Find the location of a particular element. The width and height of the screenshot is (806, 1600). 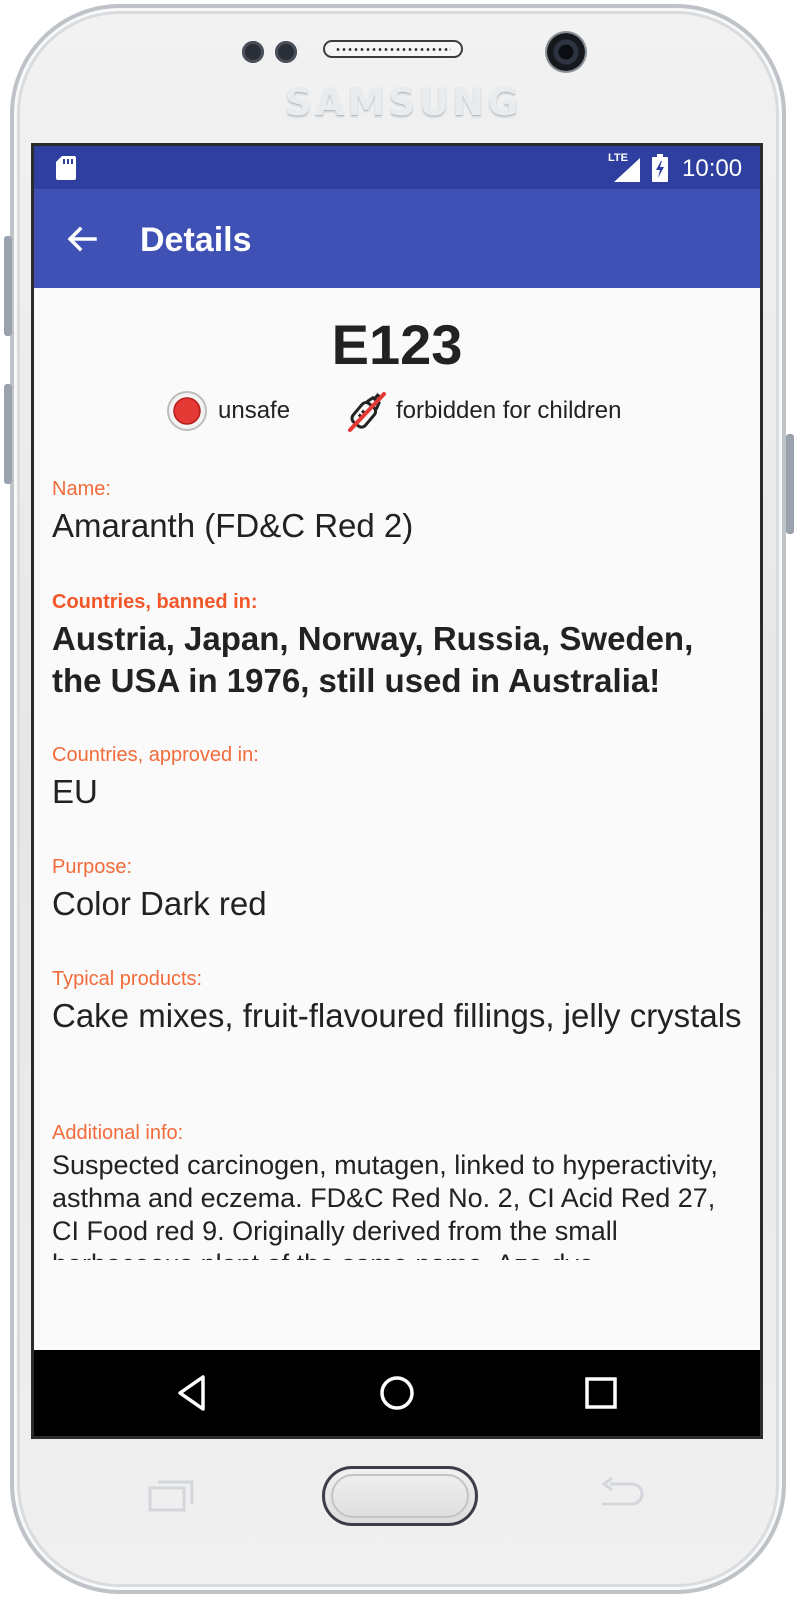

front-camera is located at coordinates (566, 52).